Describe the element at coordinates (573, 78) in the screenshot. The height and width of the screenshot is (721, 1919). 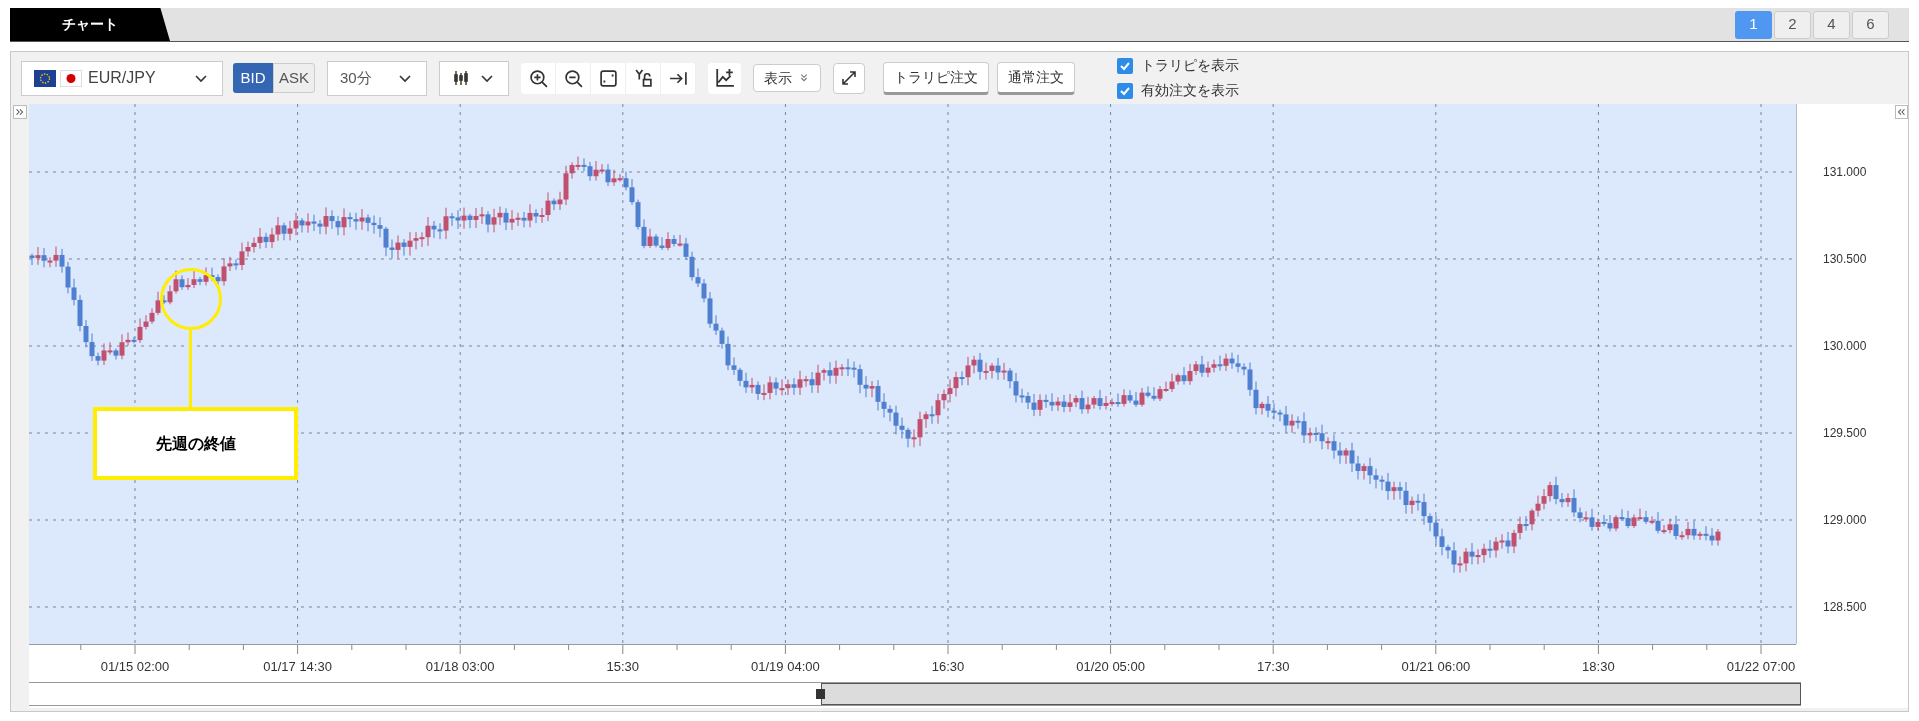
I see `zoom-out-icon` at that location.